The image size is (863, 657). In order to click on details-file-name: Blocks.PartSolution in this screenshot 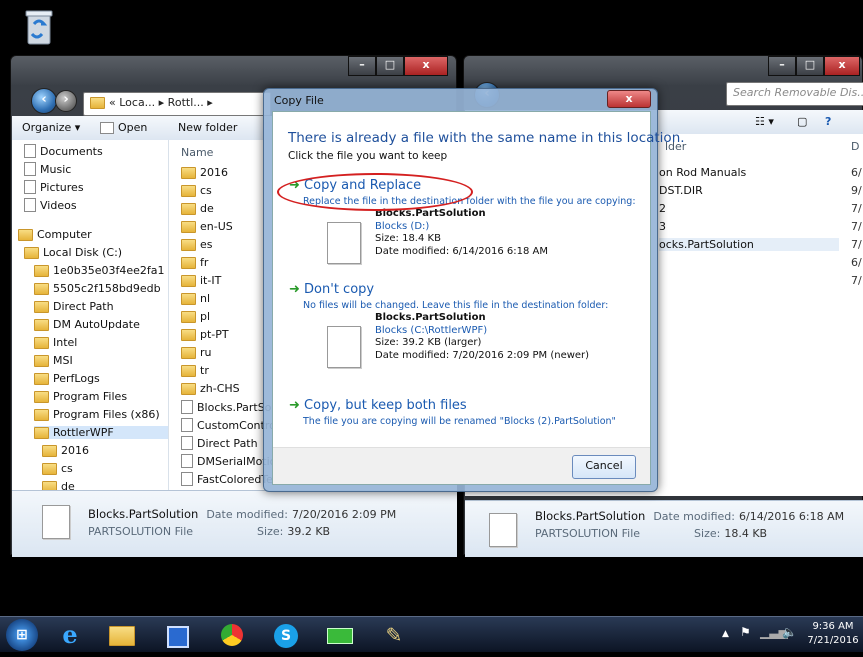, I will do `click(590, 516)`.